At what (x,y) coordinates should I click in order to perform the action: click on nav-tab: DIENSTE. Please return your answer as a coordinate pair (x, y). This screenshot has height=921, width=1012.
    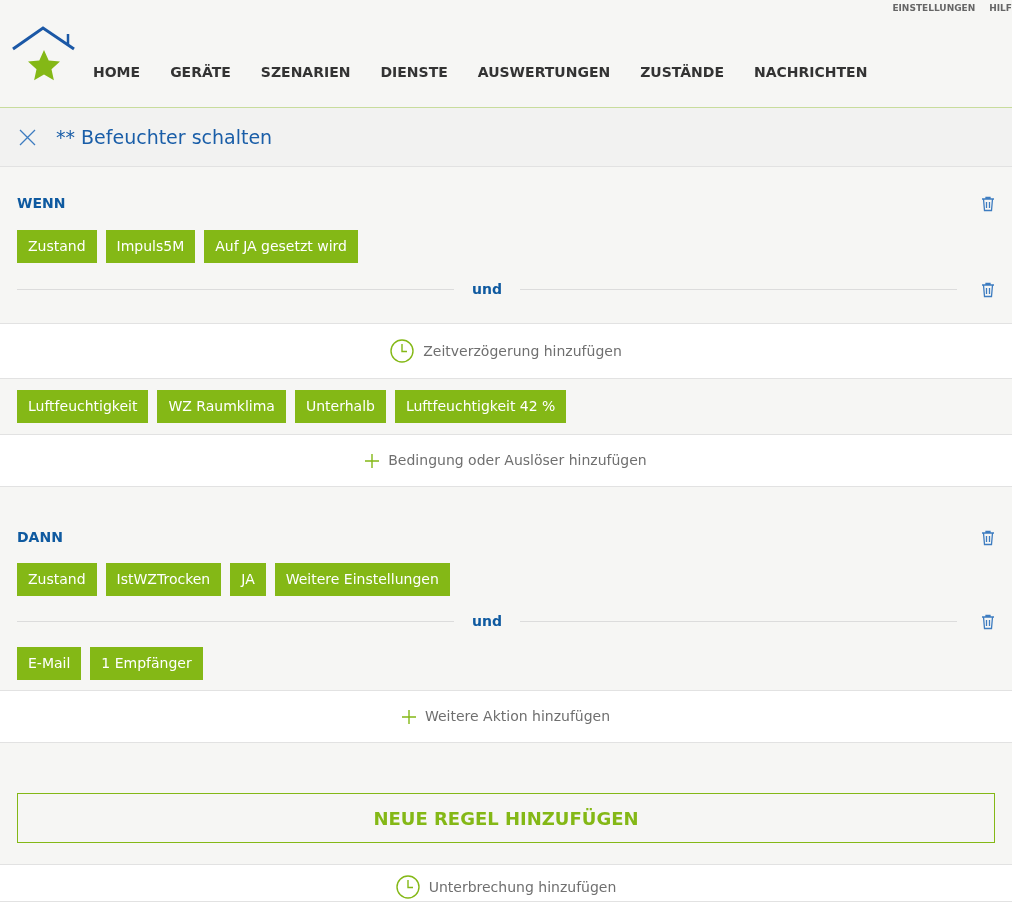
    Looking at the image, I should click on (414, 72).